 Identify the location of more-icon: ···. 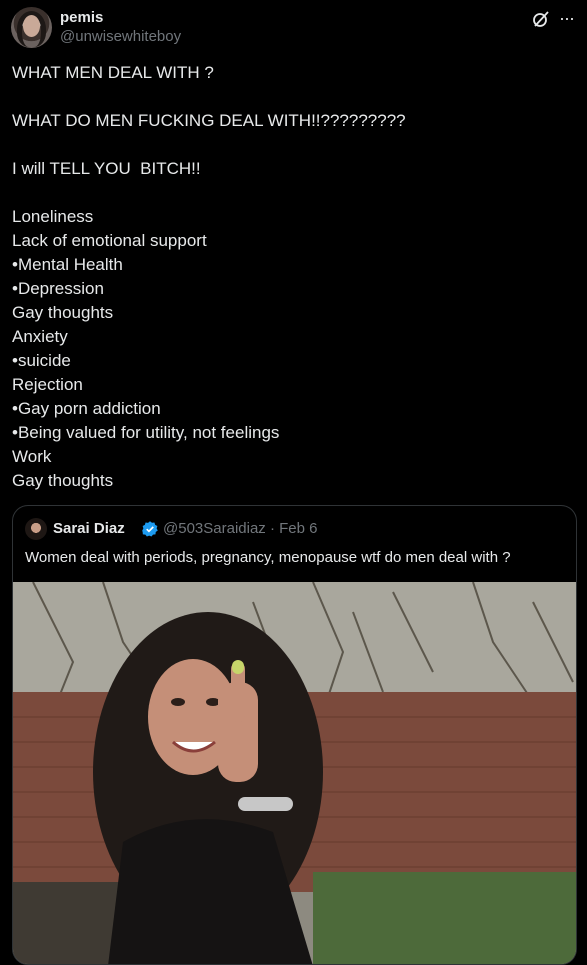
(567, 18).